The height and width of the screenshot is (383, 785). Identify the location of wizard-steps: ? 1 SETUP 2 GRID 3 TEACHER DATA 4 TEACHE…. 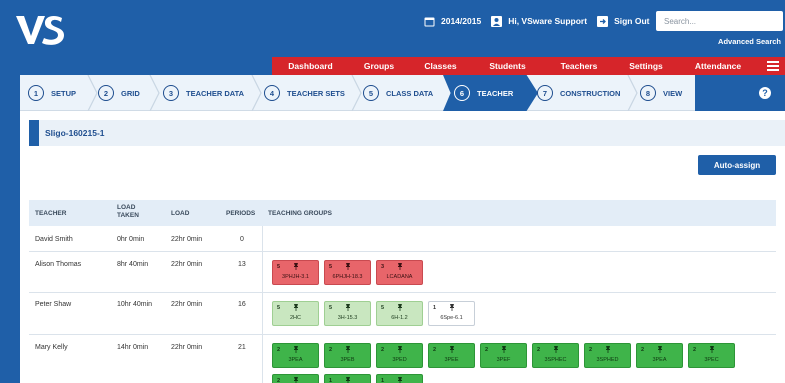
(402, 93).